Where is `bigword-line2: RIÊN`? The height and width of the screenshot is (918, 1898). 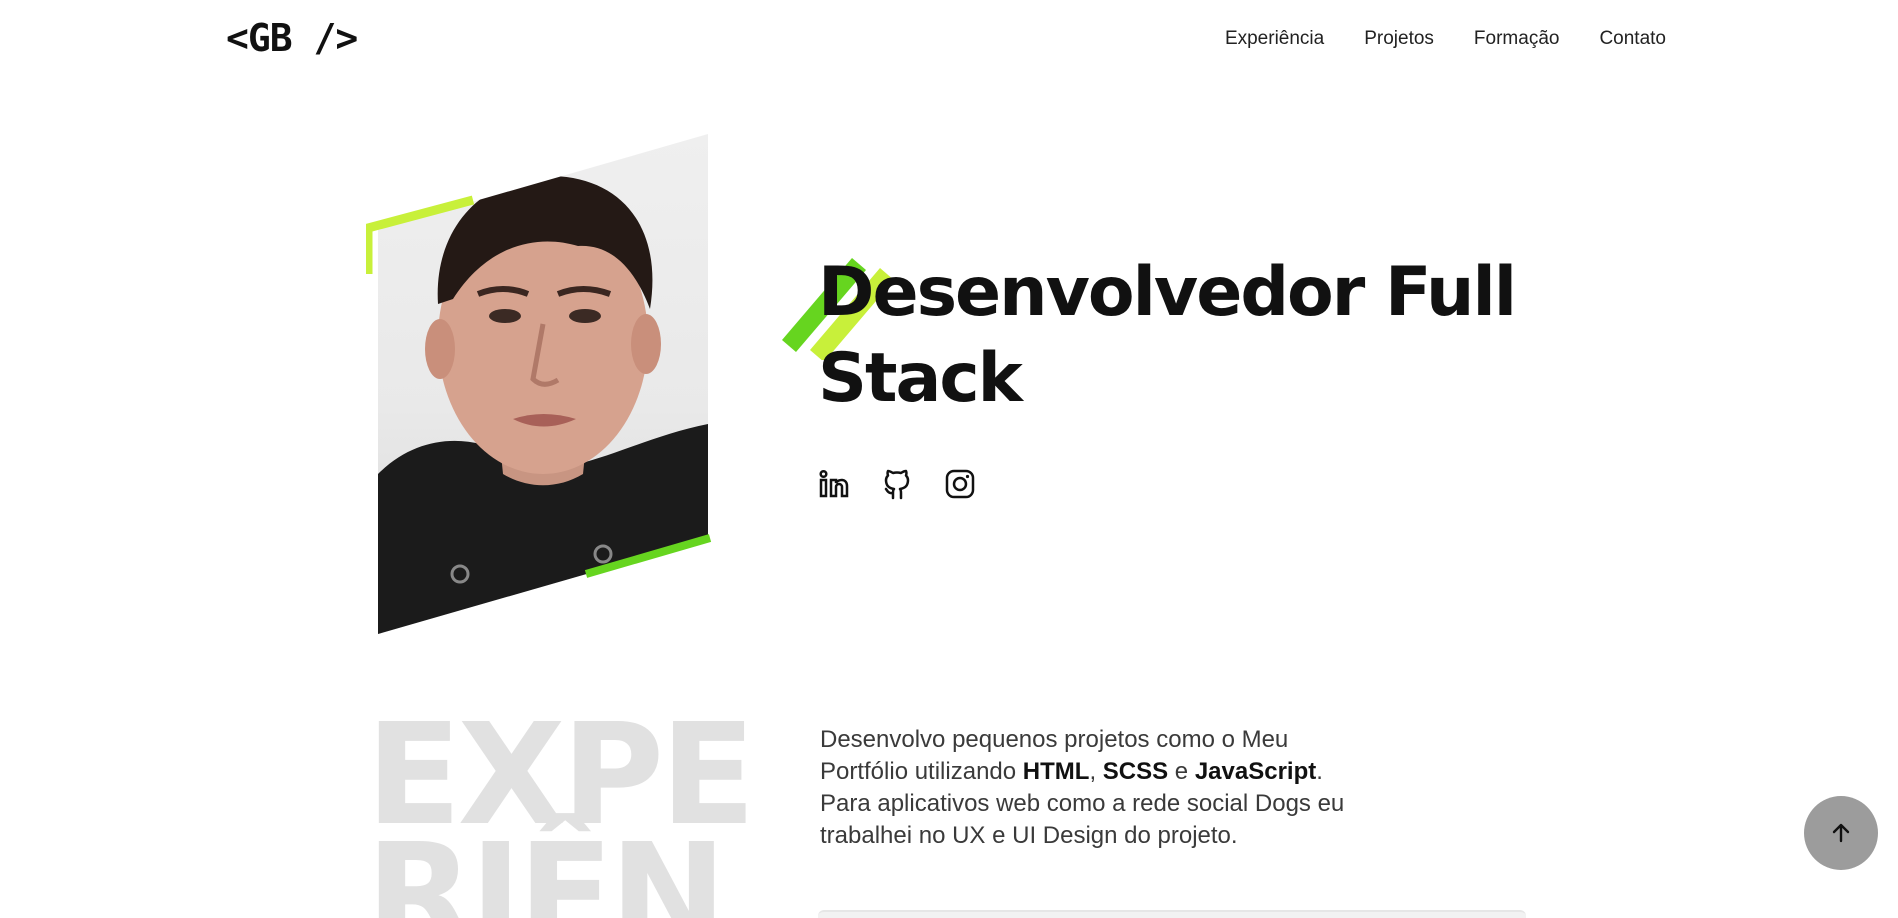
bigword-line2: RIÊN is located at coordinates (546, 866).